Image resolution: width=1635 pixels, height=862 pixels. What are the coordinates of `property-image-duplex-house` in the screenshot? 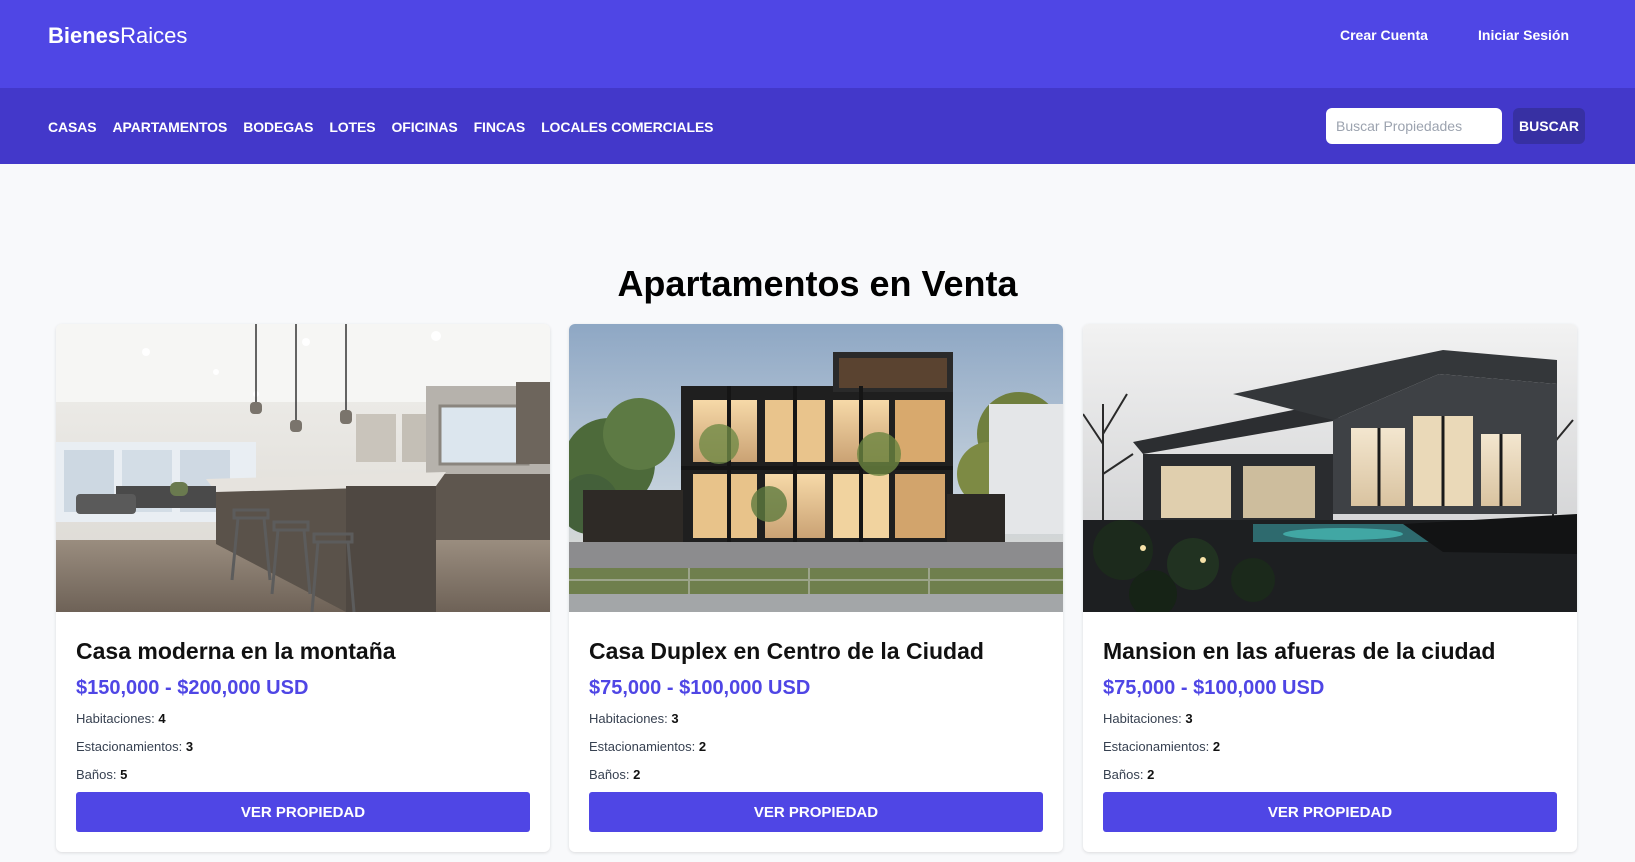 It's located at (816, 468).